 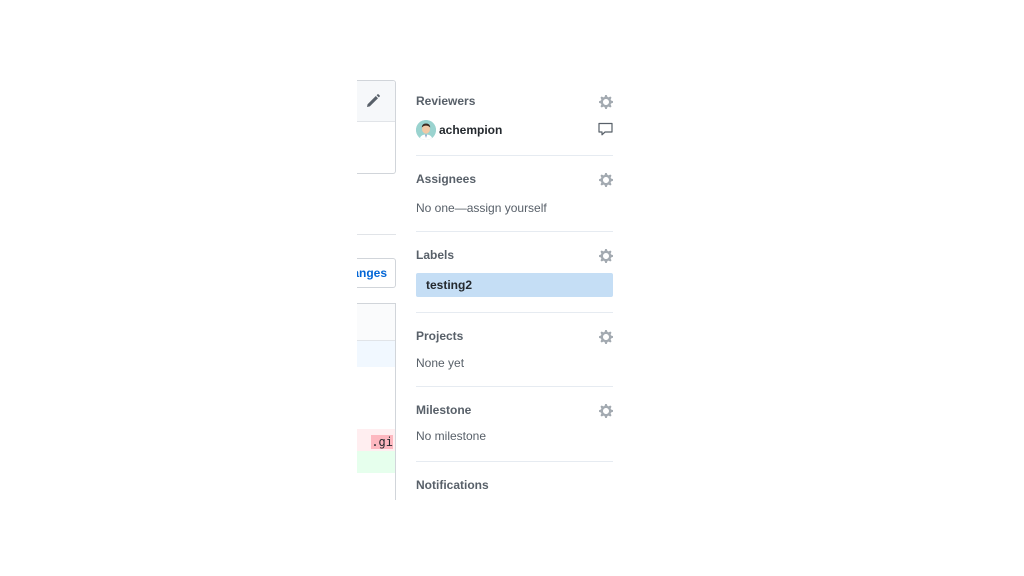 What do you see at coordinates (481, 208) in the screenshot?
I see `assignees-empty-text: No one—assign yourself` at bounding box center [481, 208].